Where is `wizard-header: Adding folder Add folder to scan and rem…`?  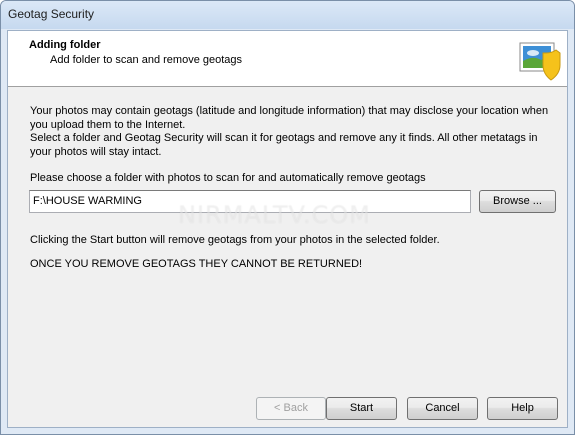
wizard-header: Adding folder Add folder to scan and rem… is located at coordinates (287, 59).